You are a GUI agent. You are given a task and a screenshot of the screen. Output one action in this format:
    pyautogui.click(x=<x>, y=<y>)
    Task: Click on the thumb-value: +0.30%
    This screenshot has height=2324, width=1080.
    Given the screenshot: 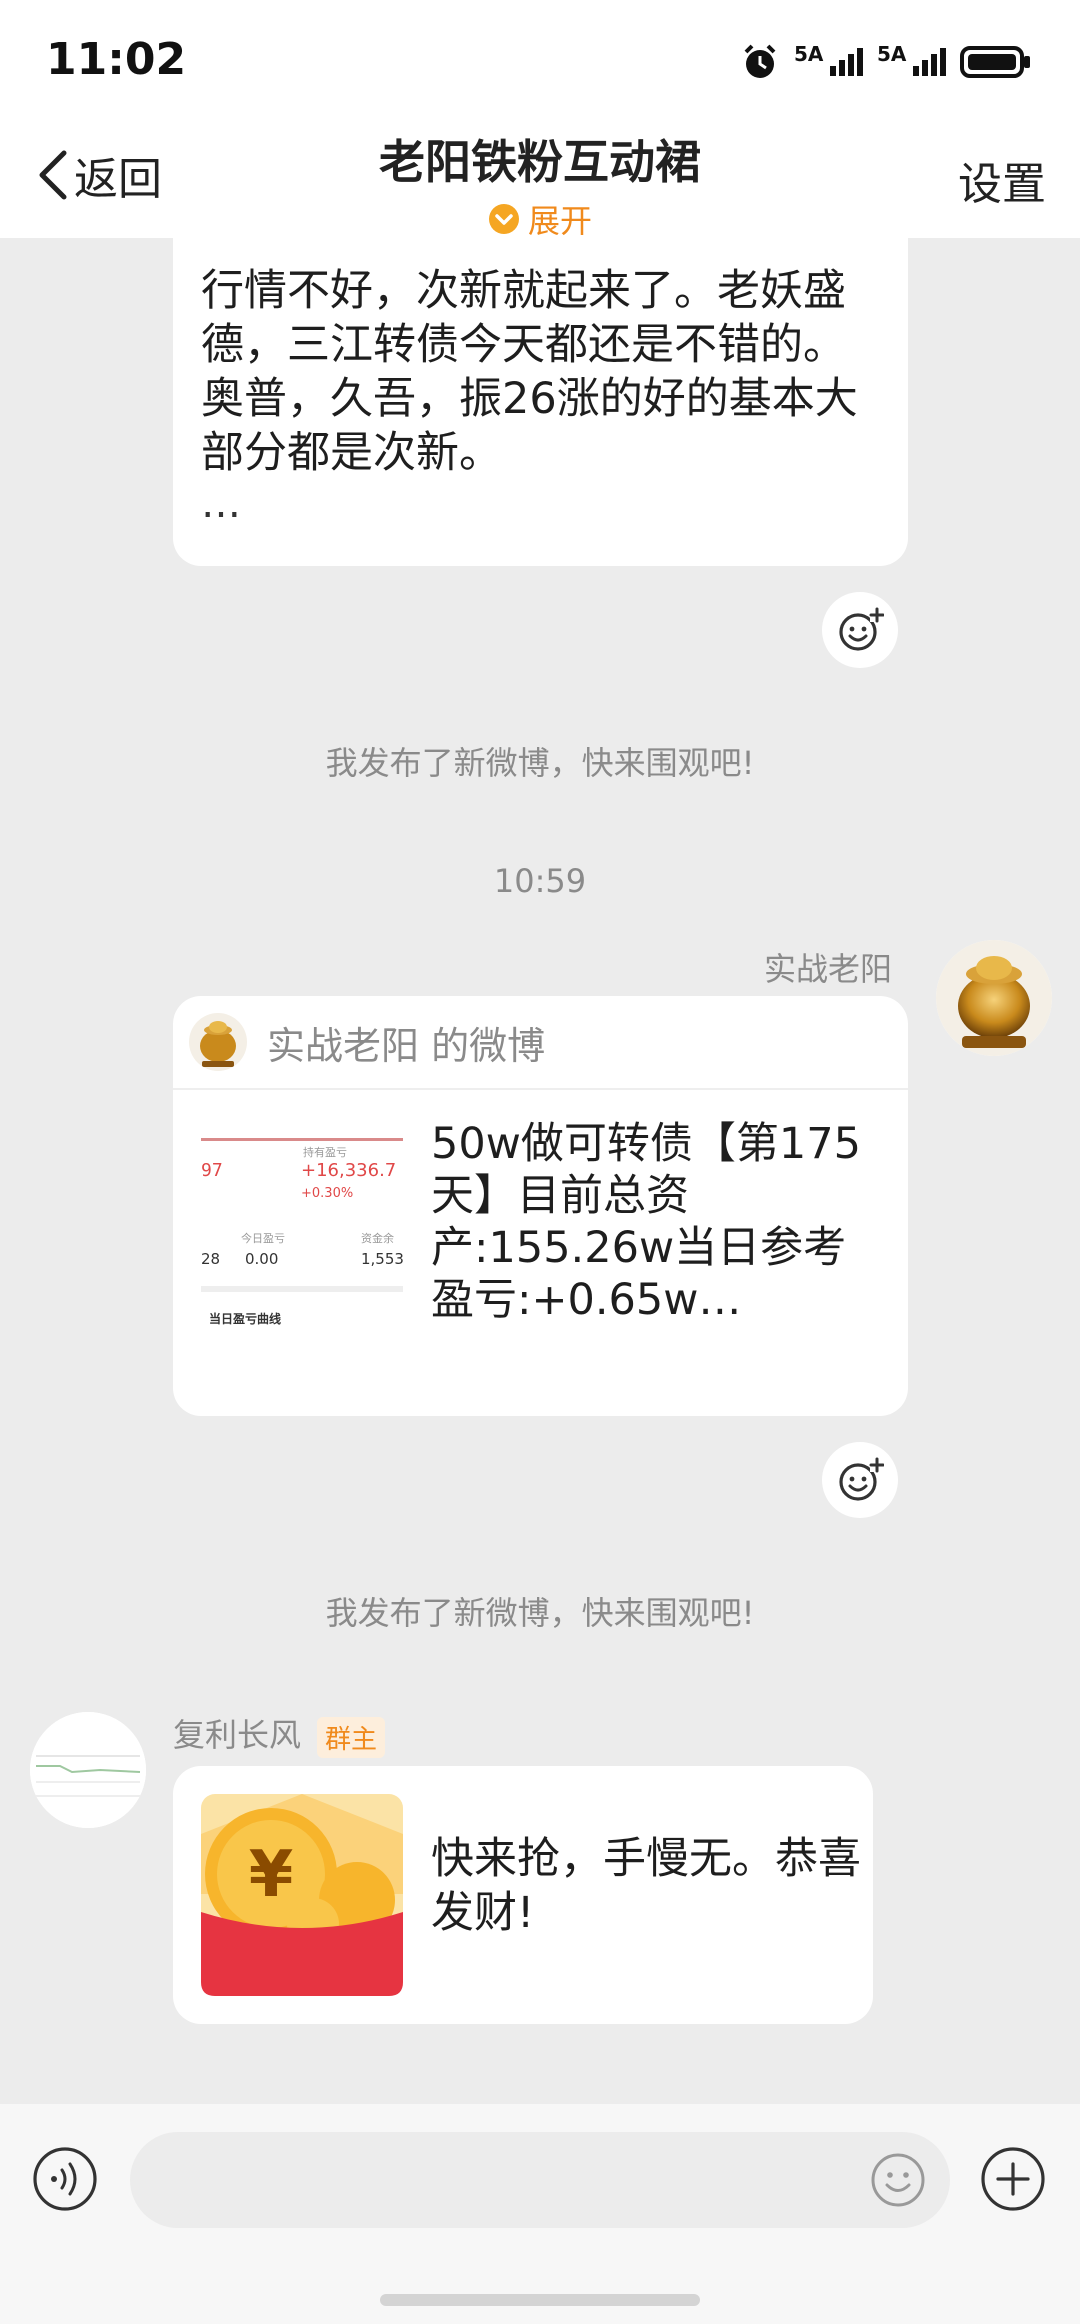 What is the action you would take?
    pyautogui.click(x=327, y=1193)
    